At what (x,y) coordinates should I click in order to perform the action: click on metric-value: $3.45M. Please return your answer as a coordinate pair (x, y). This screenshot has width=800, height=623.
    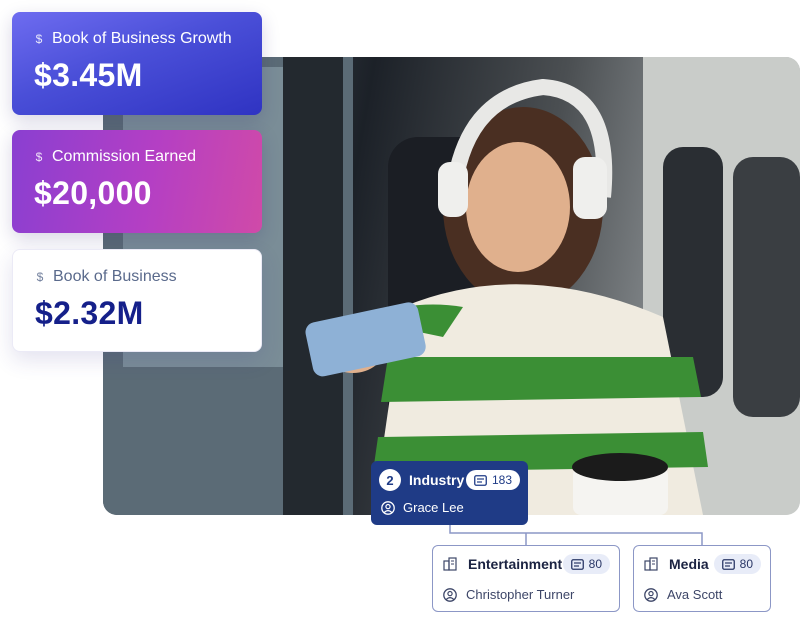
    Looking at the image, I should click on (88, 75).